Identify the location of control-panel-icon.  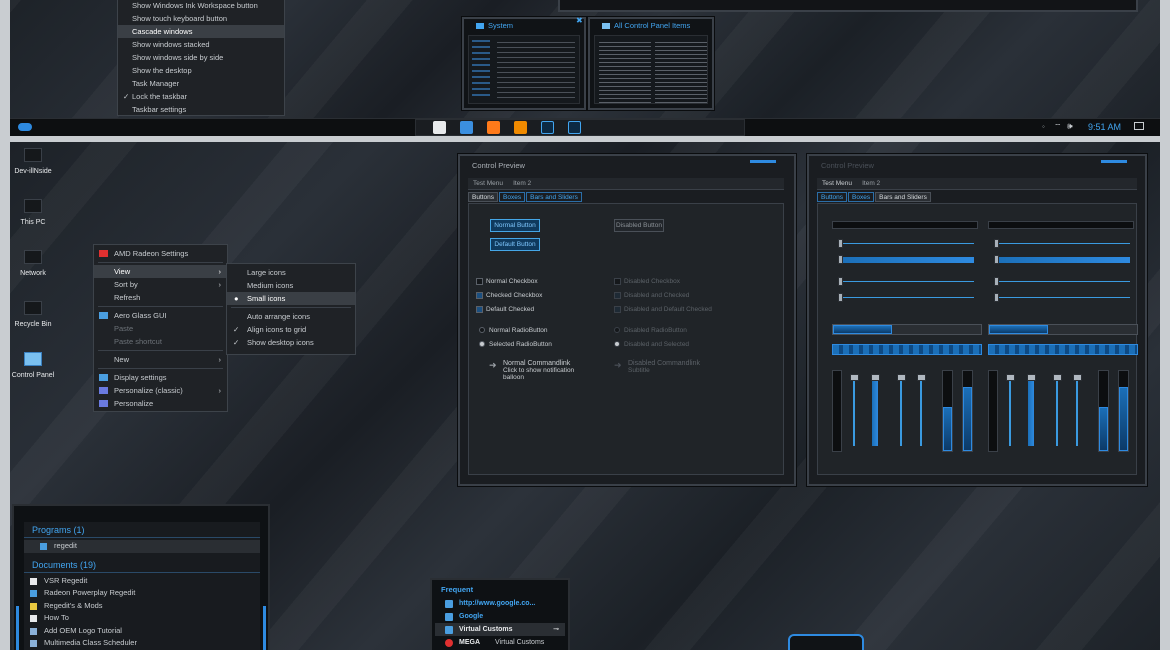
(574, 128).